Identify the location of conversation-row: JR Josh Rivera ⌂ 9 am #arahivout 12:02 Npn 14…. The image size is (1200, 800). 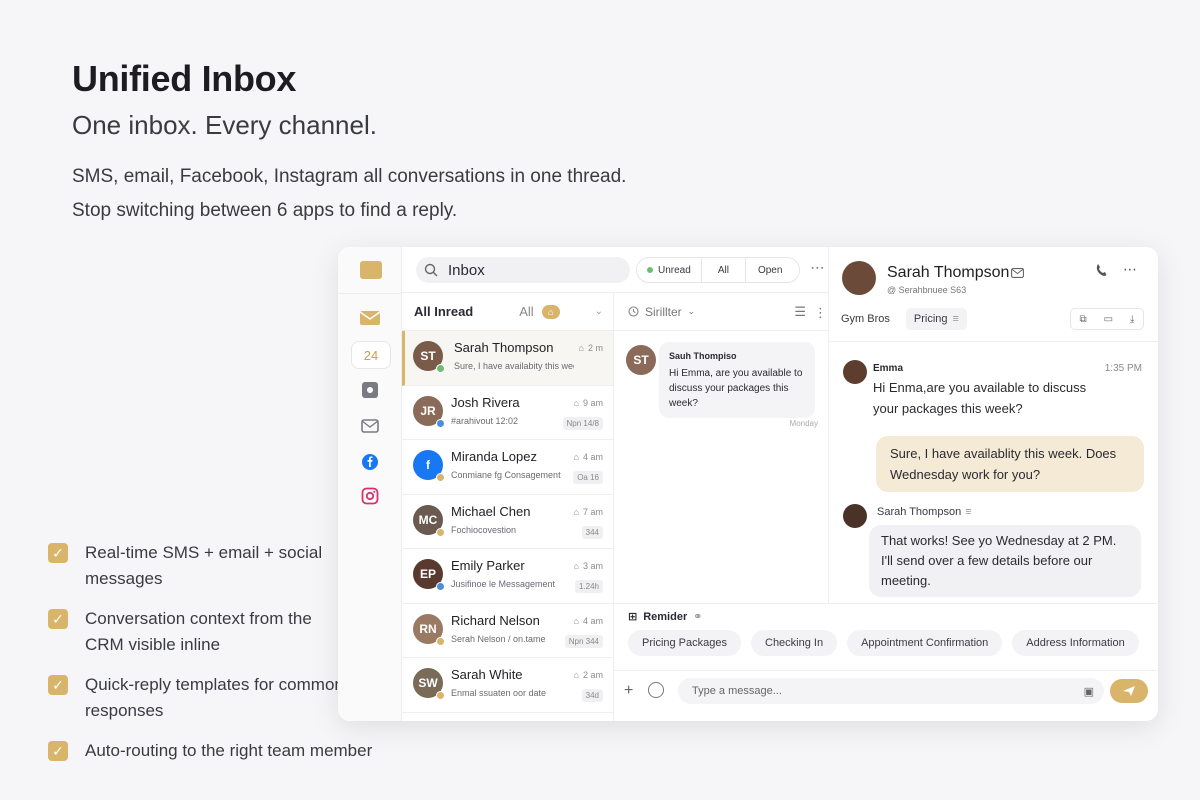
(507, 413).